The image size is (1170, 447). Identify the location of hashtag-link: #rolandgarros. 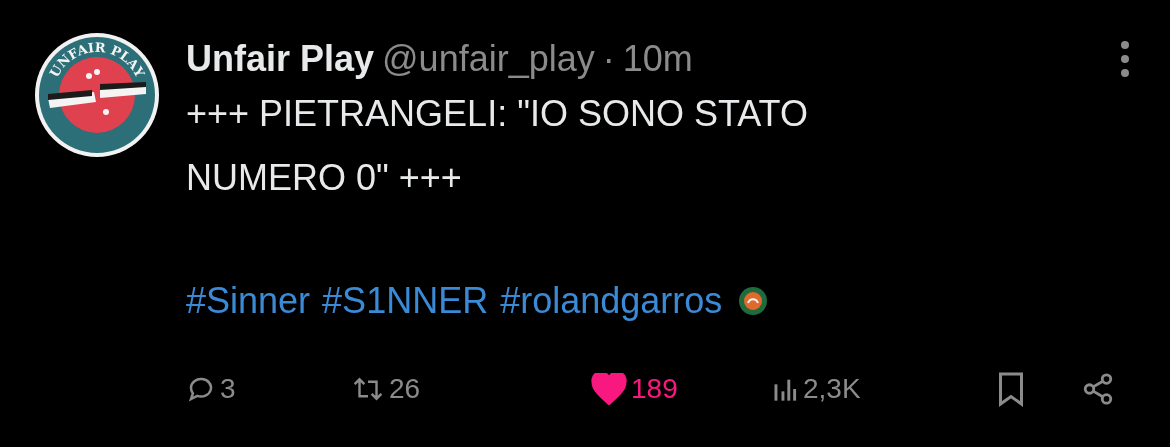
(611, 301).